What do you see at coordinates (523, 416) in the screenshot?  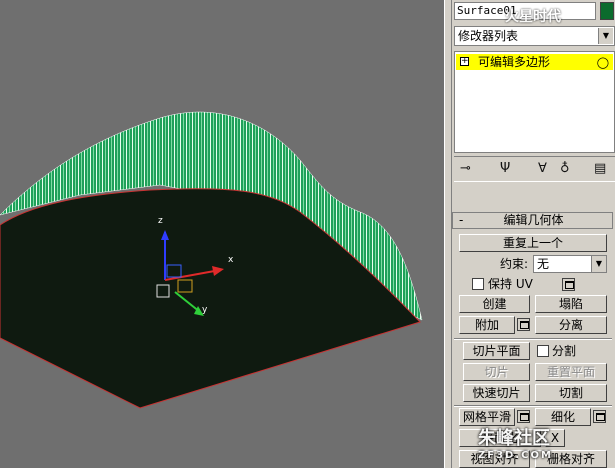 I see `meshsmooth-settings-icon` at bounding box center [523, 416].